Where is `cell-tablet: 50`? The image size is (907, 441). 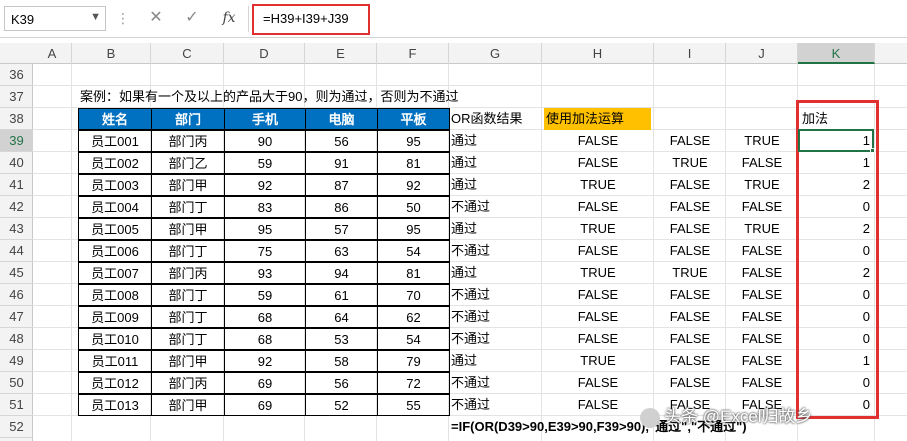
cell-tablet: 50 is located at coordinates (413, 207).